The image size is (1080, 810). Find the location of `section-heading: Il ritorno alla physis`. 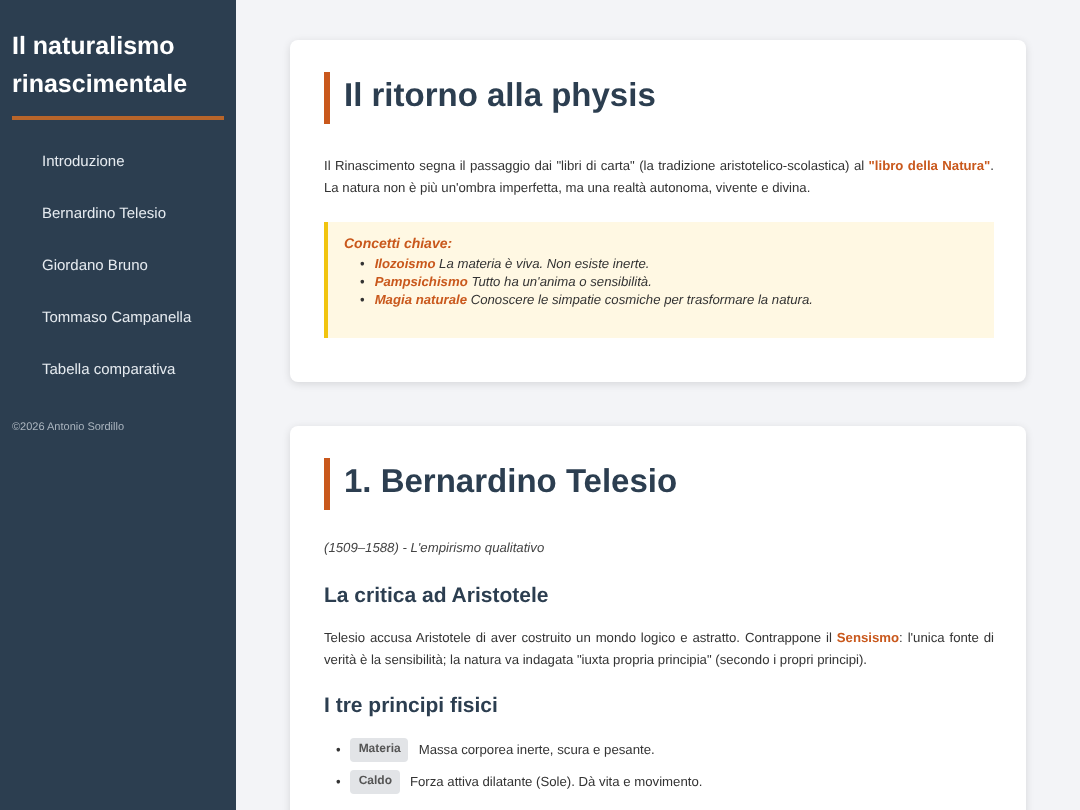

section-heading: Il ritorno alla physis is located at coordinates (659, 98).